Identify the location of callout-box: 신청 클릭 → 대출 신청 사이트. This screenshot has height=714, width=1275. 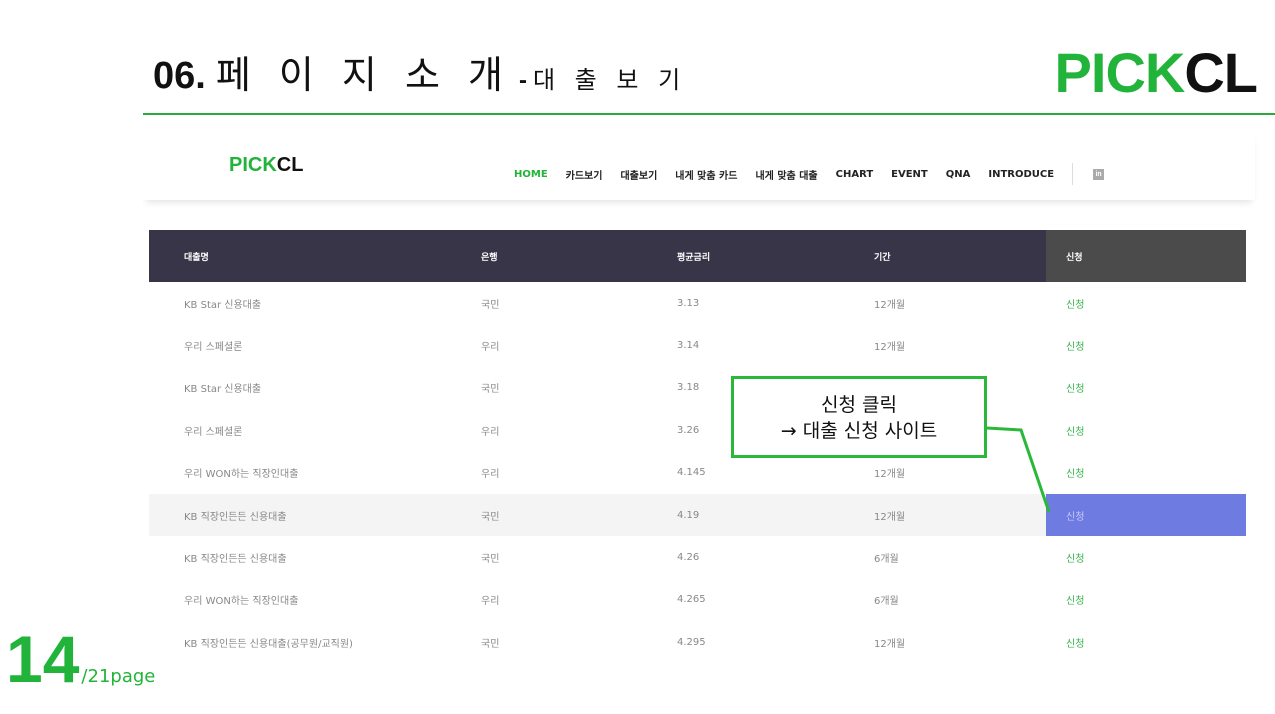
(859, 417).